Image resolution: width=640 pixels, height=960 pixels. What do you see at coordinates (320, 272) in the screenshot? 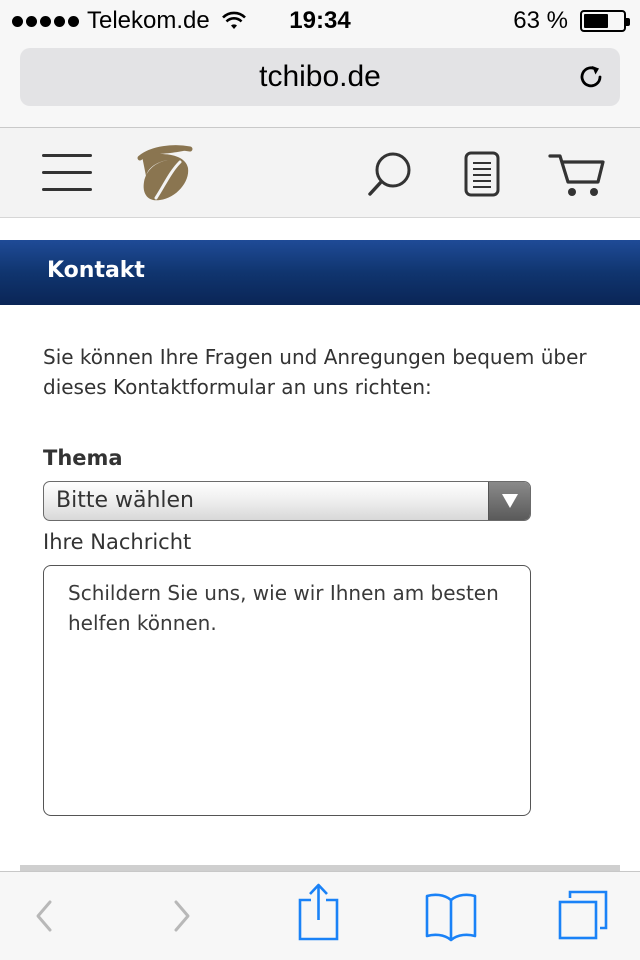
I see `page-banner: Kontakt` at bounding box center [320, 272].